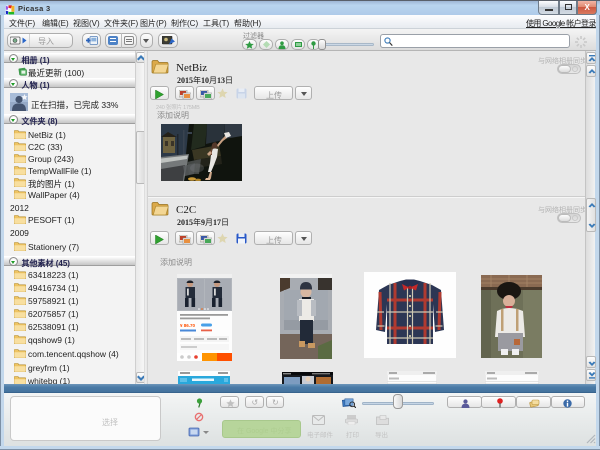 This screenshot has height=450, width=600. What do you see at coordinates (188, 325) in the screenshot?
I see `svg-text: ¥ 86.70` at bounding box center [188, 325].